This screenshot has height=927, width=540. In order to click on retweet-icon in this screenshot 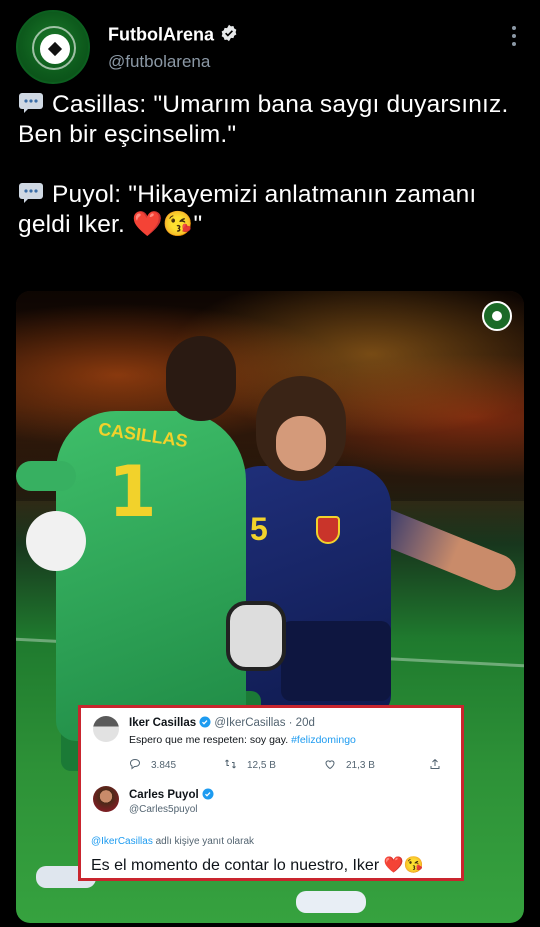, I will do `click(230, 765)`.